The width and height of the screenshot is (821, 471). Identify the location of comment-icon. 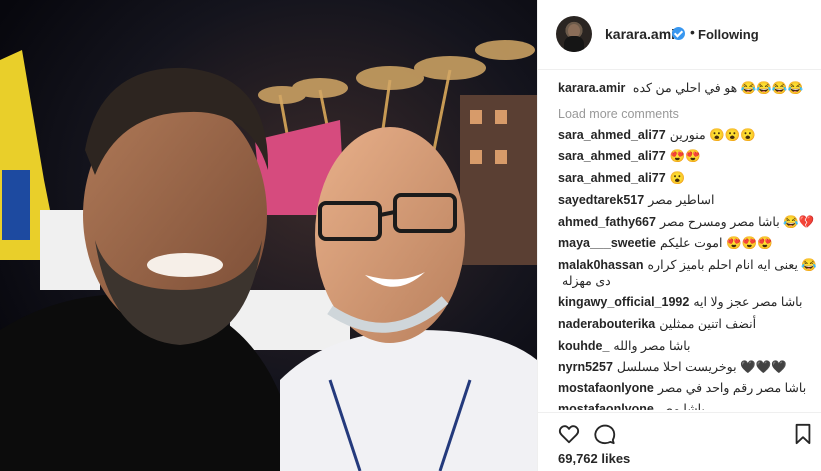
(605, 434).